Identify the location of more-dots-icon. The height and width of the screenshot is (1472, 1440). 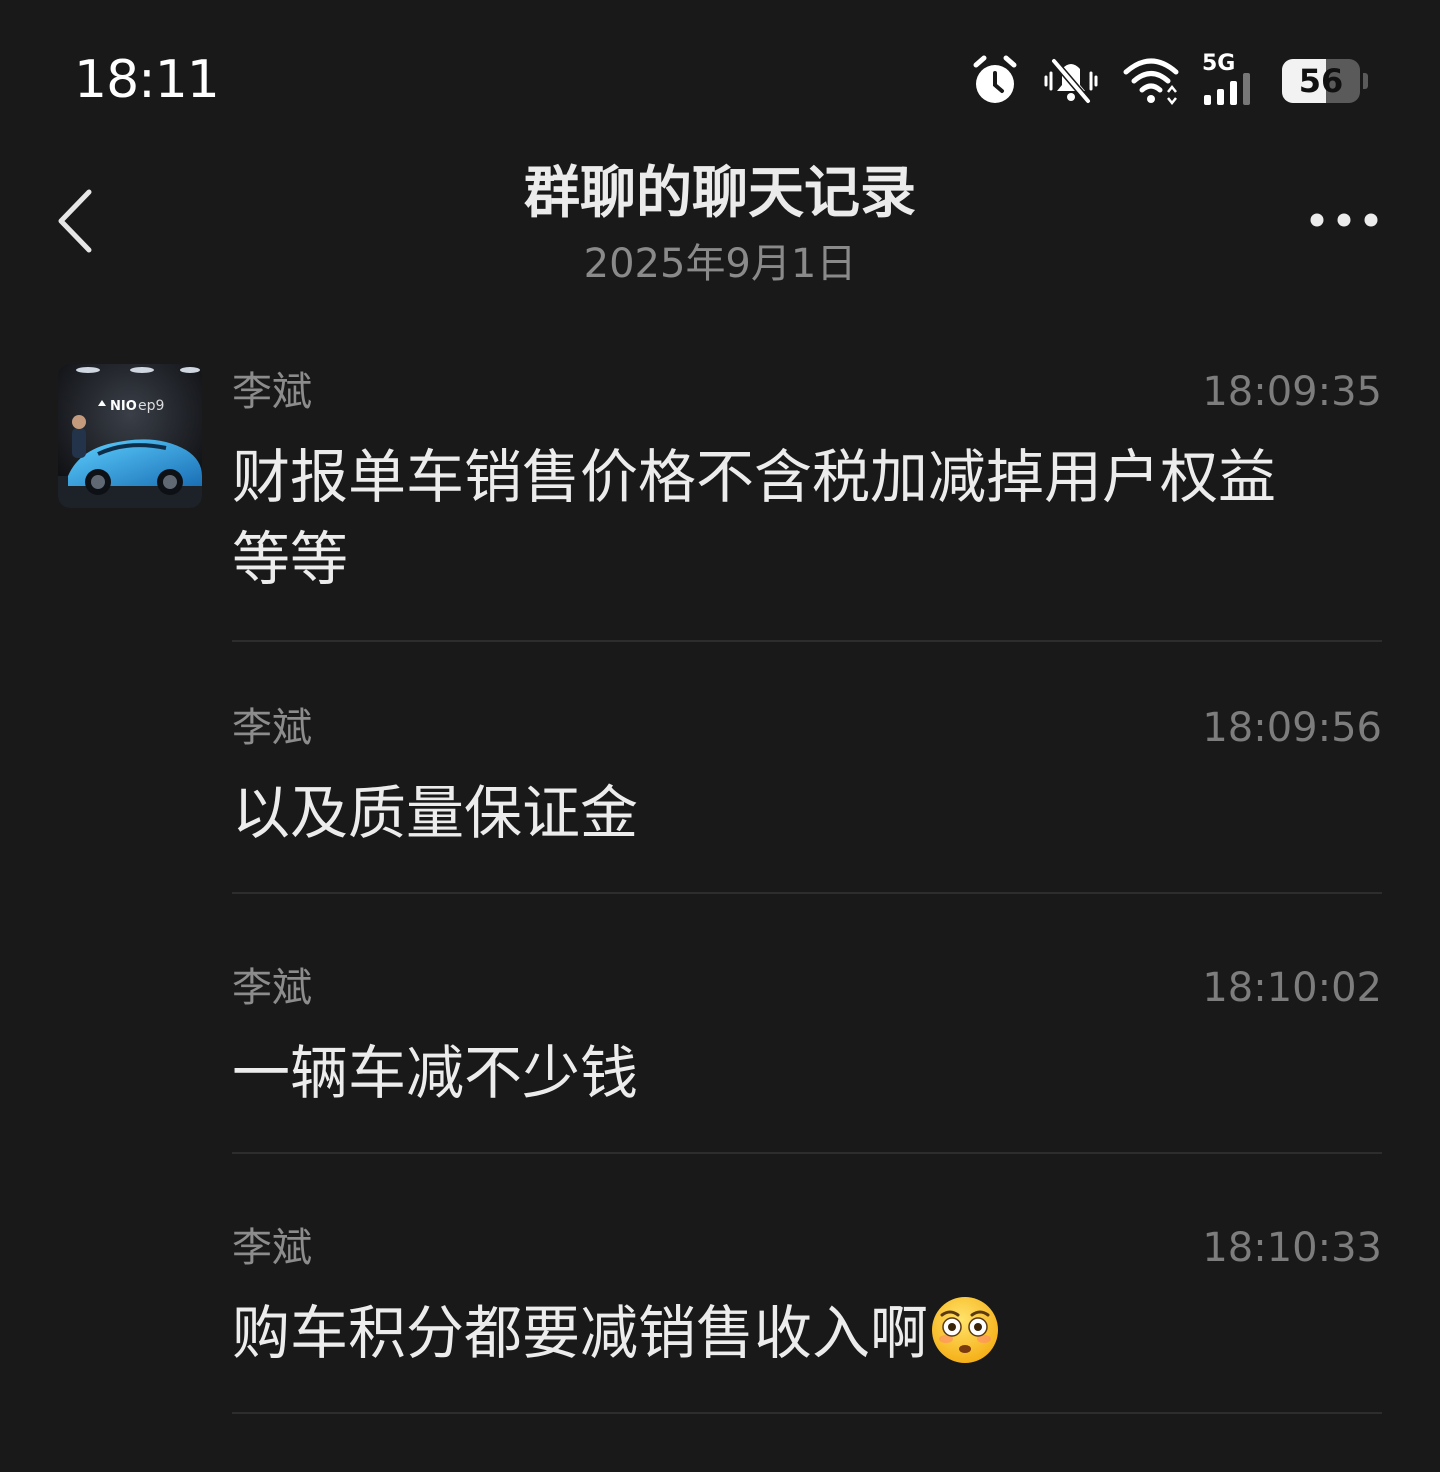
(1344, 220).